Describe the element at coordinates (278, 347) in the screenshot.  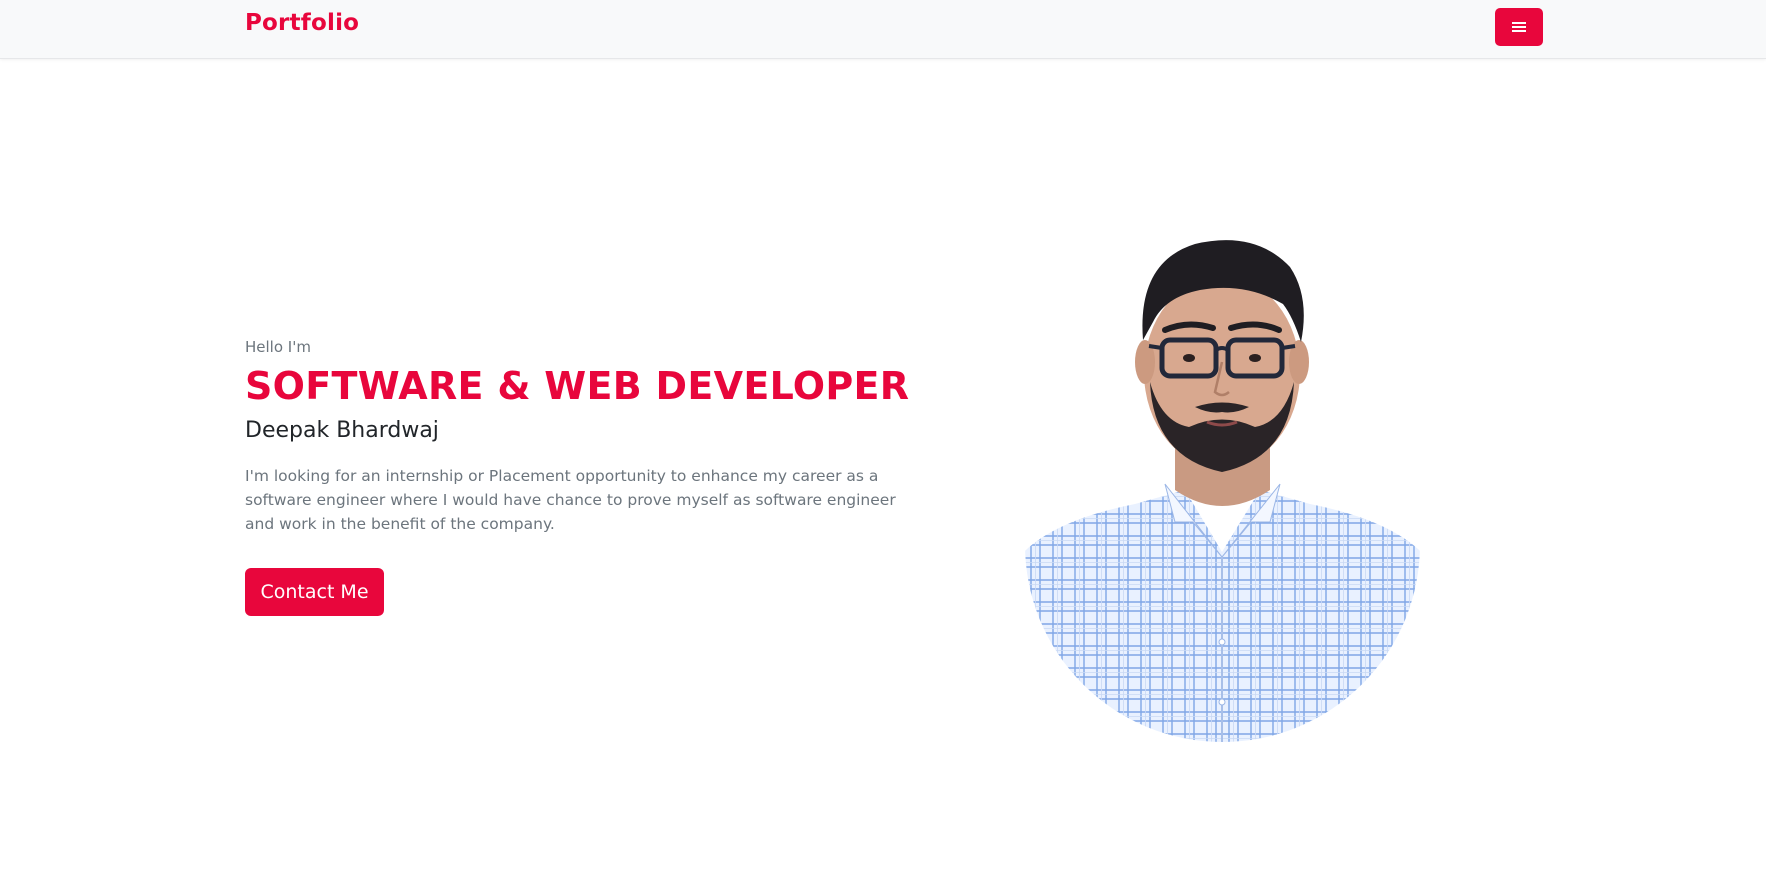
I see `greeting-text: Hello I'm` at that location.